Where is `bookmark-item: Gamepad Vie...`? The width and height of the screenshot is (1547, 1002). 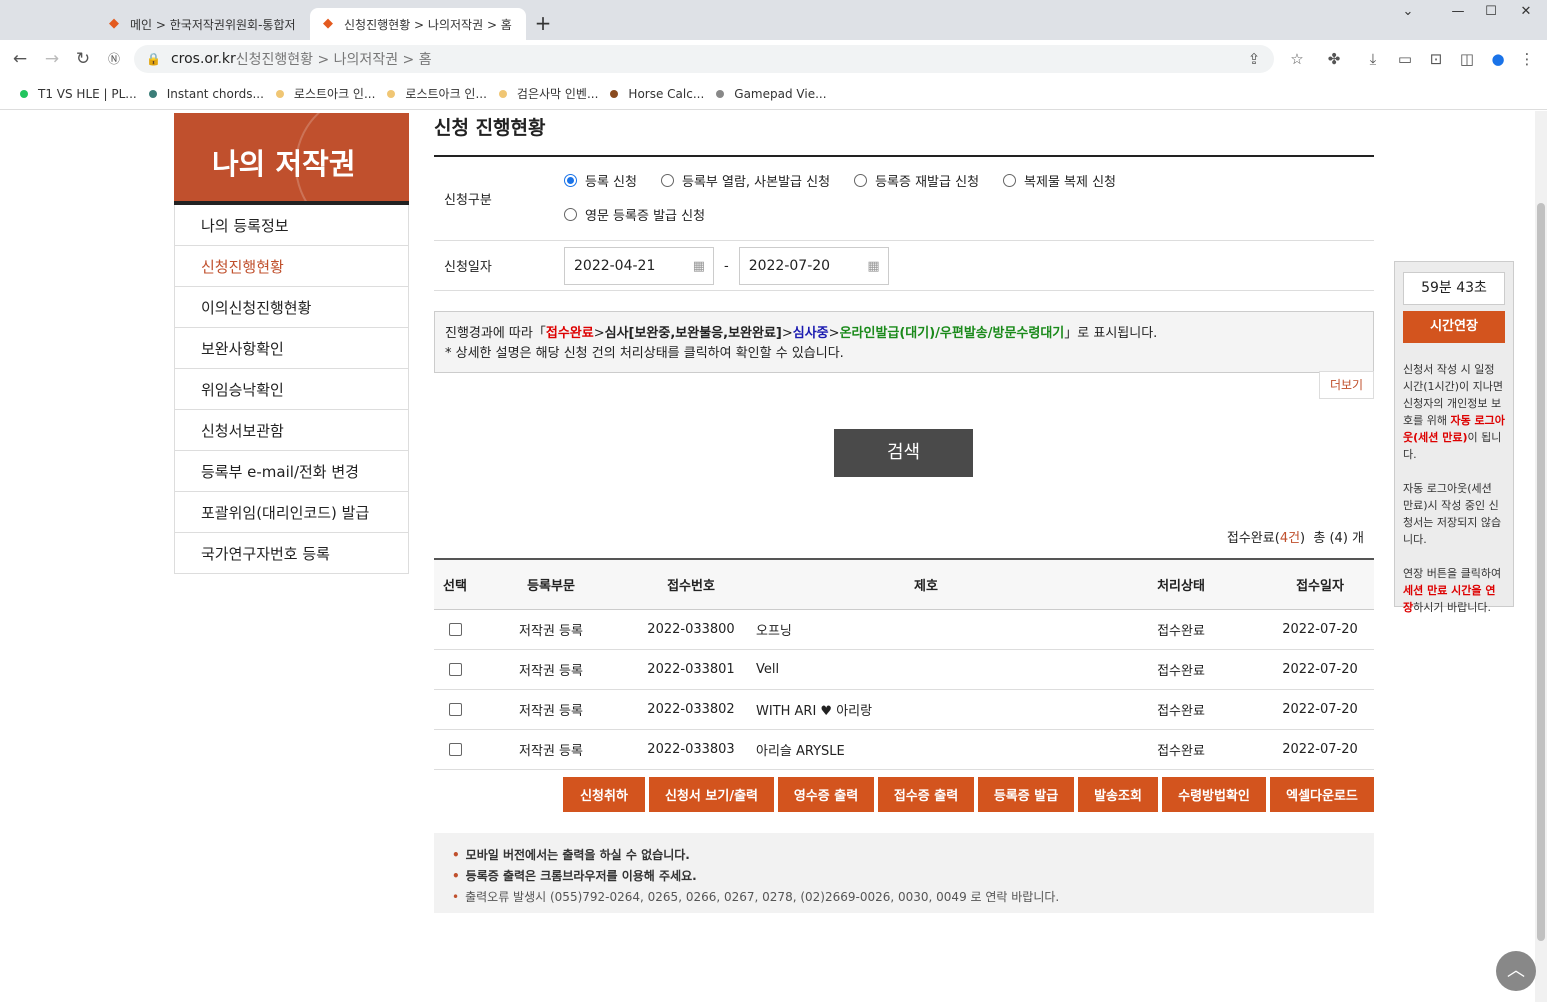 bookmark-item: Gamepad Vie... is located at coordinates (771, 94).